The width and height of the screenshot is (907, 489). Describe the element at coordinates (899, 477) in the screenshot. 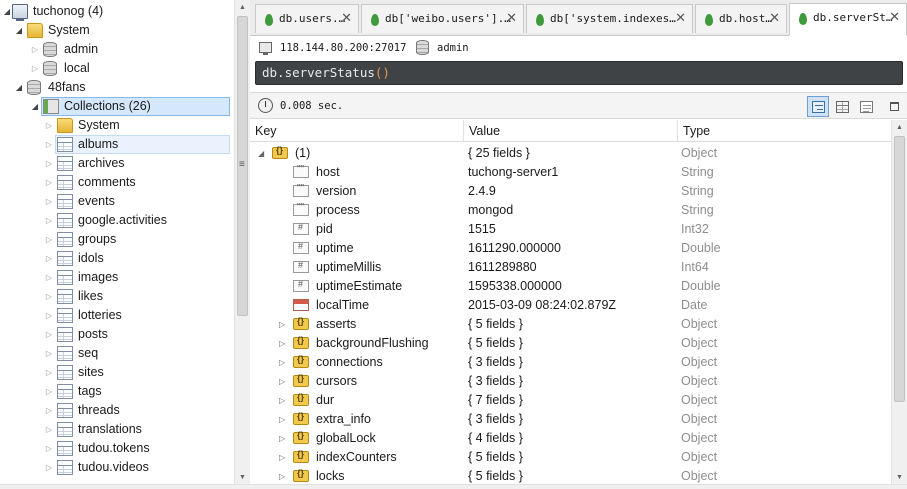

I see `grid-scroll-down-button: ▼` at that location.